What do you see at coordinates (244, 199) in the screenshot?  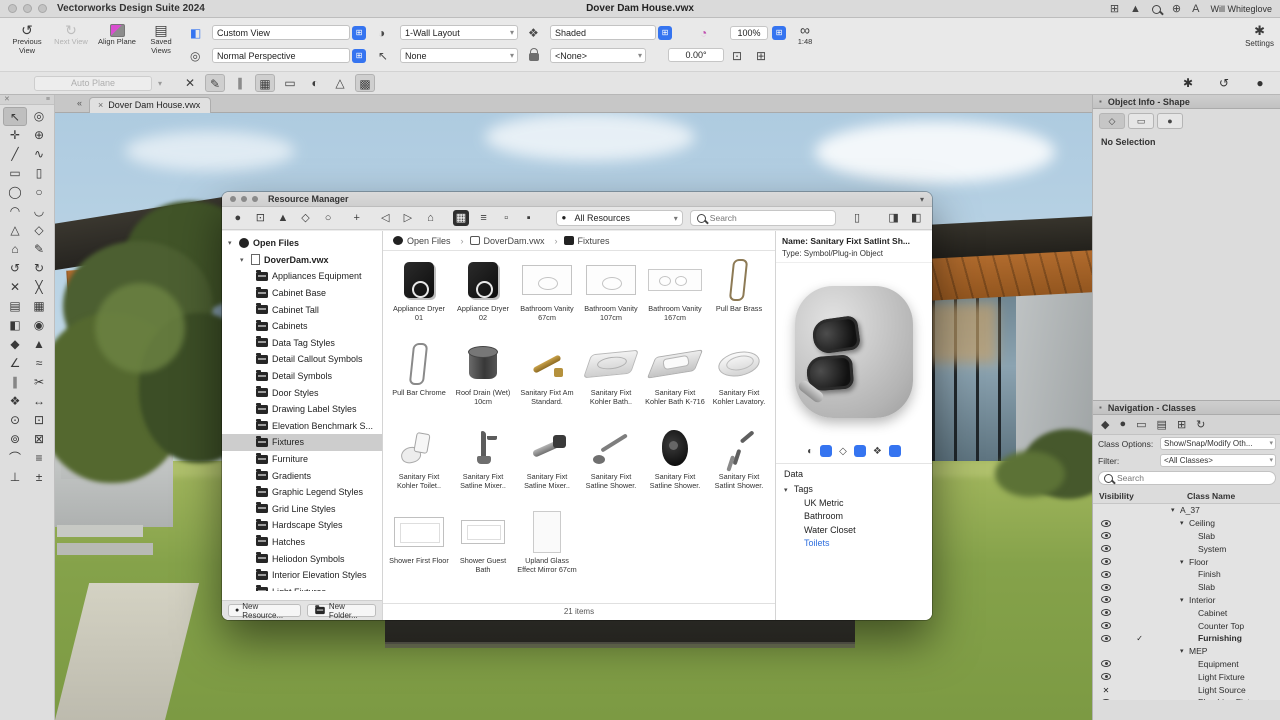 I see `rm-minimize-button` at bounding box center [244, 199].